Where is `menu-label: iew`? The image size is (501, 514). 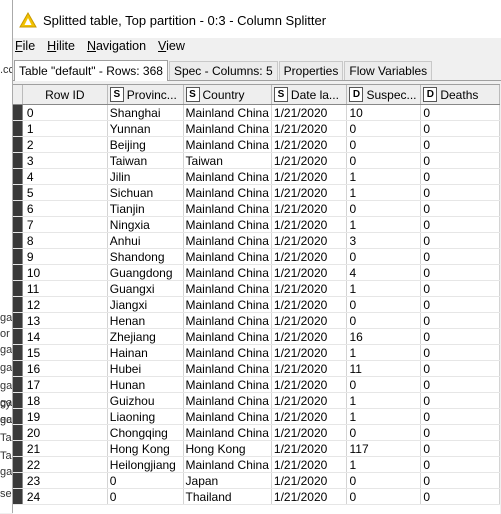 menu-label: iew is located at coordinates (175, 46).